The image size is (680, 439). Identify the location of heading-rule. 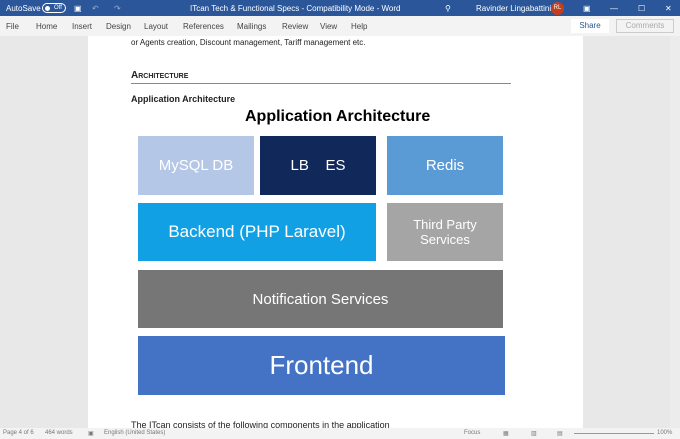
(321, 83).